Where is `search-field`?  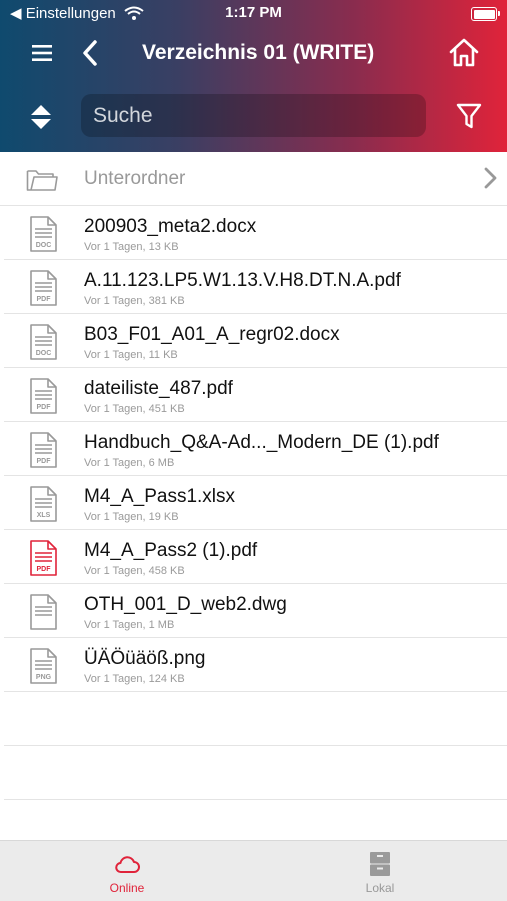 search-field is located at coordinates (253, 115).